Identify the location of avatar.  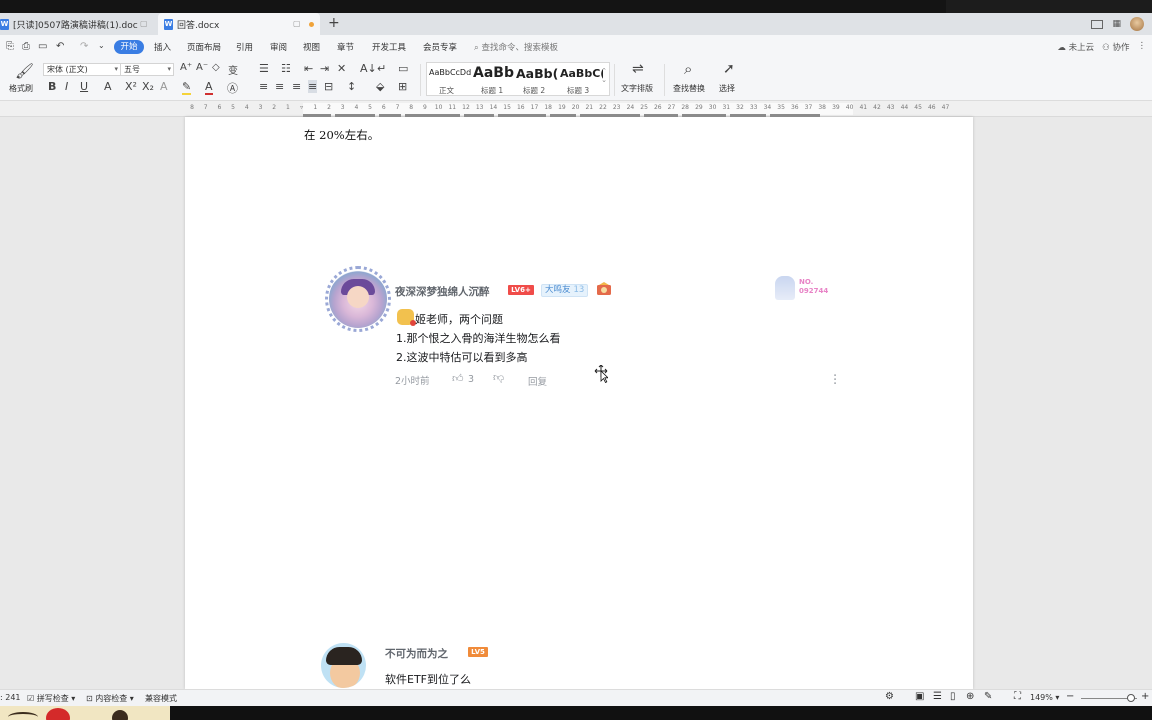
(1137, 24).